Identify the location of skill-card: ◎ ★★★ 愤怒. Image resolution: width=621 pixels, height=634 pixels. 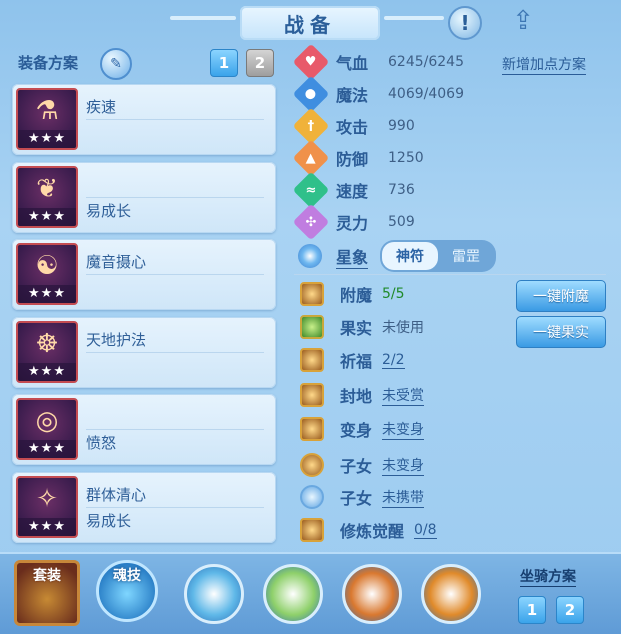
(144, 429).